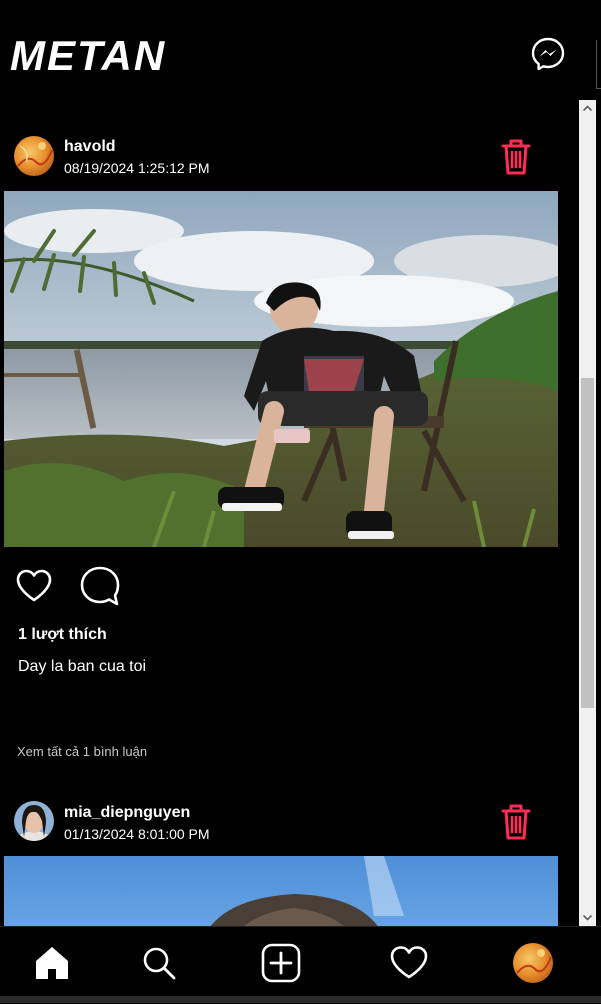  I want to click on vertical-scrollbar, so click(587, 513).